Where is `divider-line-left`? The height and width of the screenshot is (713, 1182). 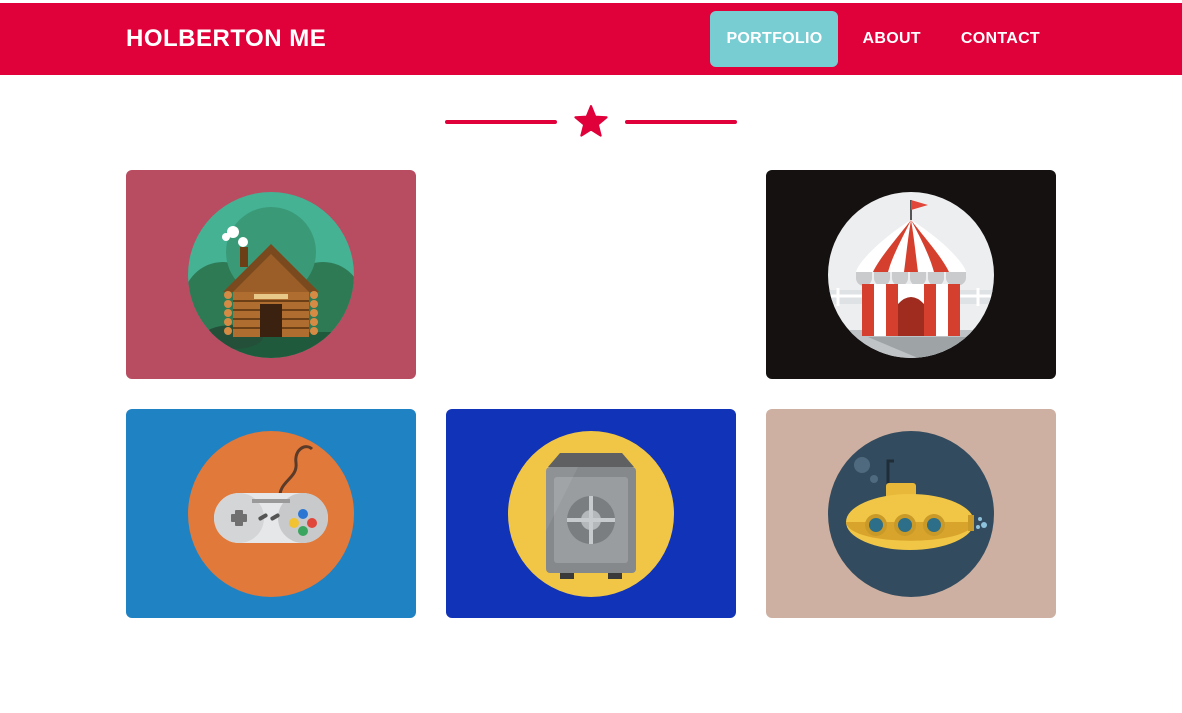
divider-line-left is located at coordinates (501, 122).